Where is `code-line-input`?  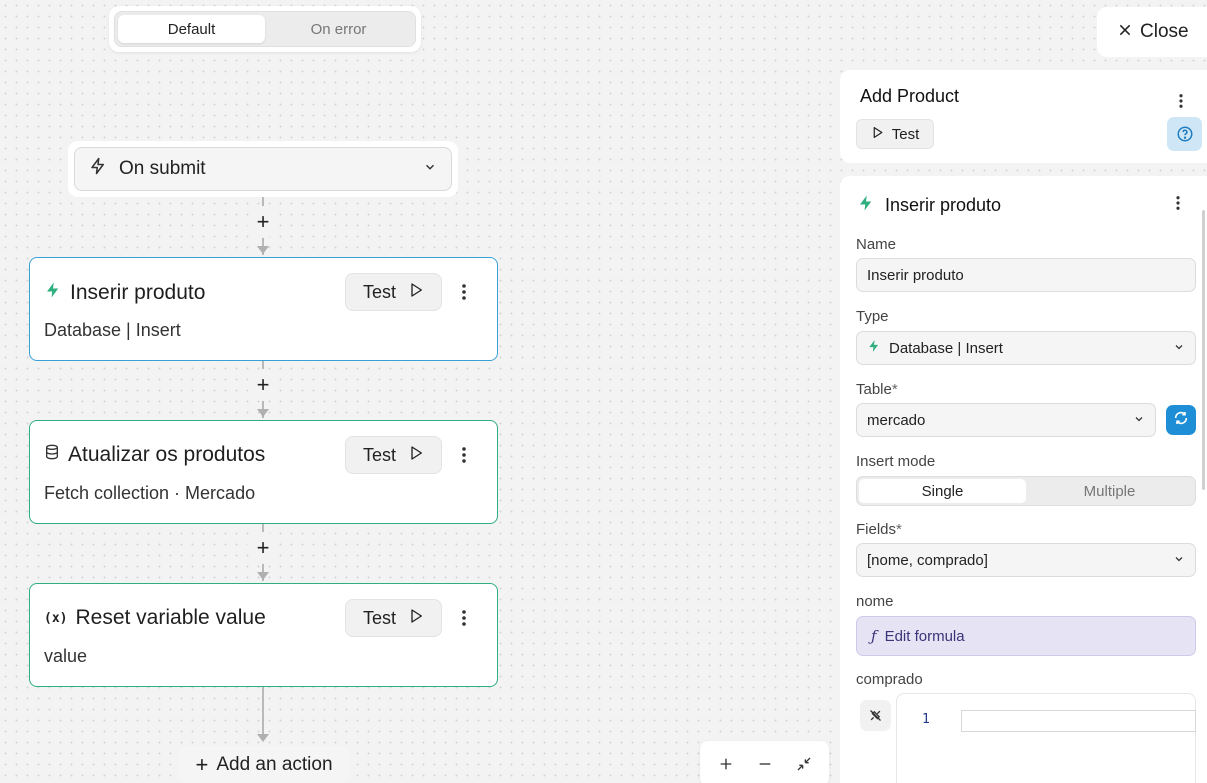
code-line-input is located at coordinates (1078, 721).